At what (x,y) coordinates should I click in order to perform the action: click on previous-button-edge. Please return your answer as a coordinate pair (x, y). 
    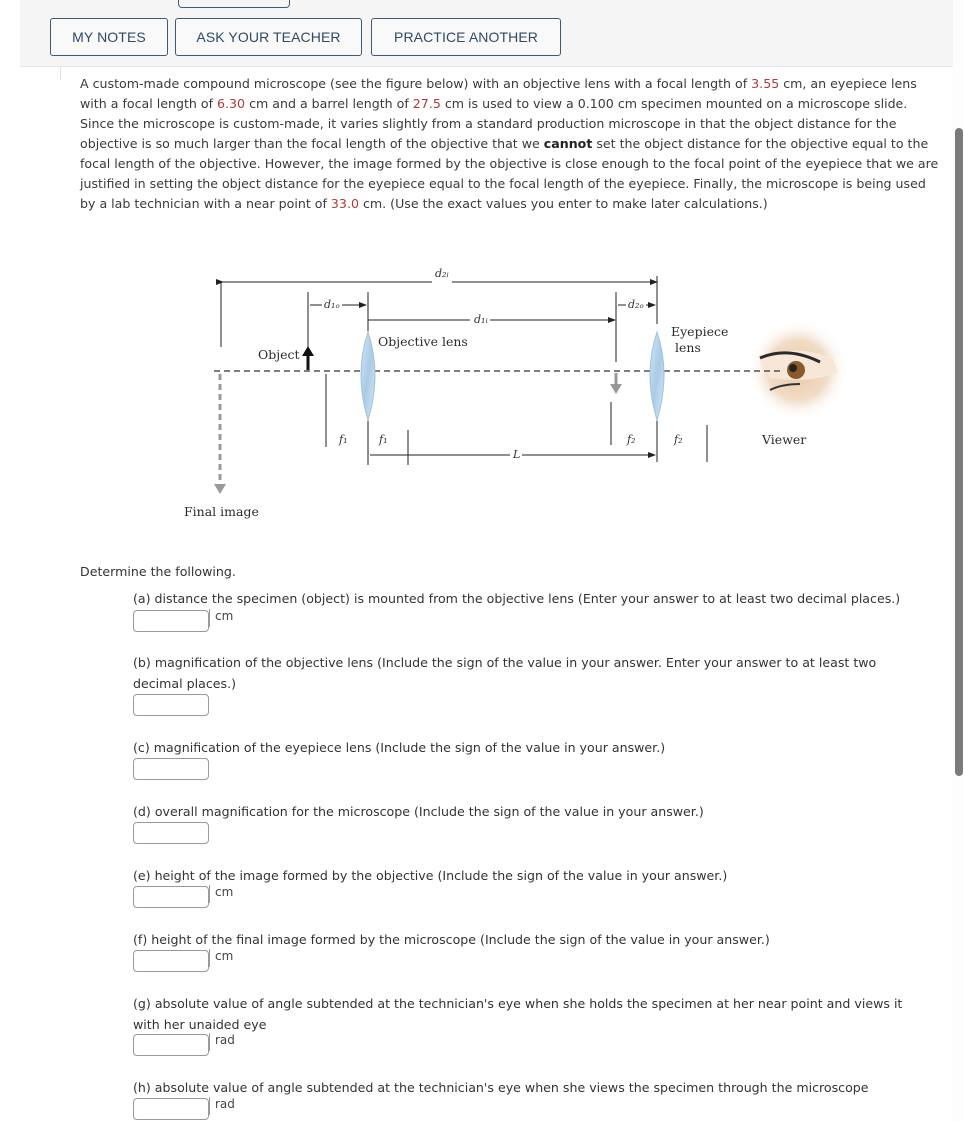
    Looking at the image, I should click on (234, 4).